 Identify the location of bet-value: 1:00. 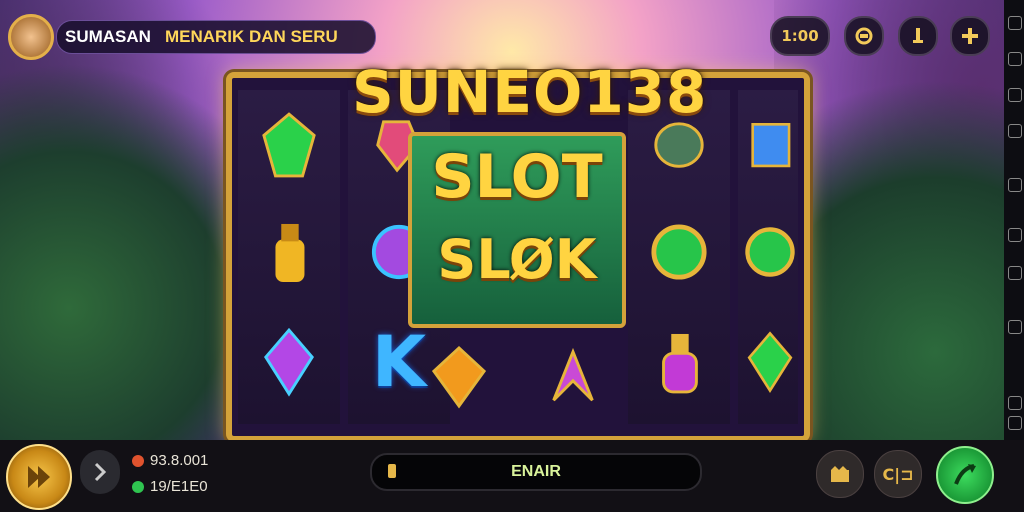
(800, 36).